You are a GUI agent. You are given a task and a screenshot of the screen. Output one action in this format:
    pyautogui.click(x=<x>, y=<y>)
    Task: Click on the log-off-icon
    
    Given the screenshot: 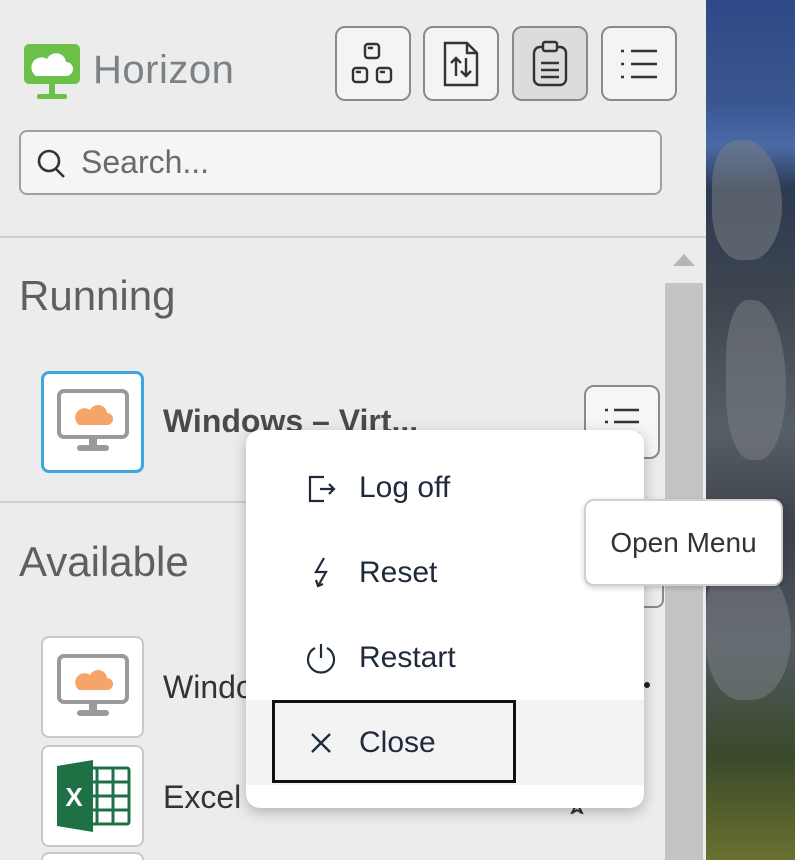 What is the action you would take?
    pyautogui.click(x=321, y=488)
    